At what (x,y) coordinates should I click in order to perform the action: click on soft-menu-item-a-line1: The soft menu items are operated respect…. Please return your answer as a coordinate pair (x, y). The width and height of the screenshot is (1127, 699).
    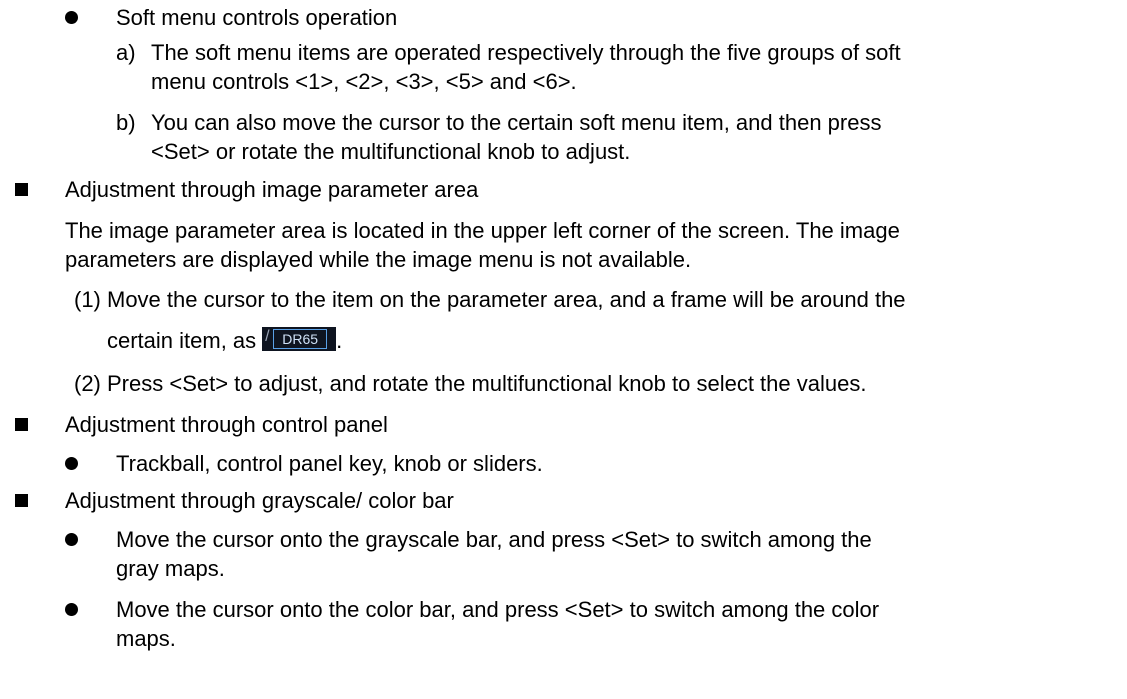
    Looking at the image, I should click on (526, 52).